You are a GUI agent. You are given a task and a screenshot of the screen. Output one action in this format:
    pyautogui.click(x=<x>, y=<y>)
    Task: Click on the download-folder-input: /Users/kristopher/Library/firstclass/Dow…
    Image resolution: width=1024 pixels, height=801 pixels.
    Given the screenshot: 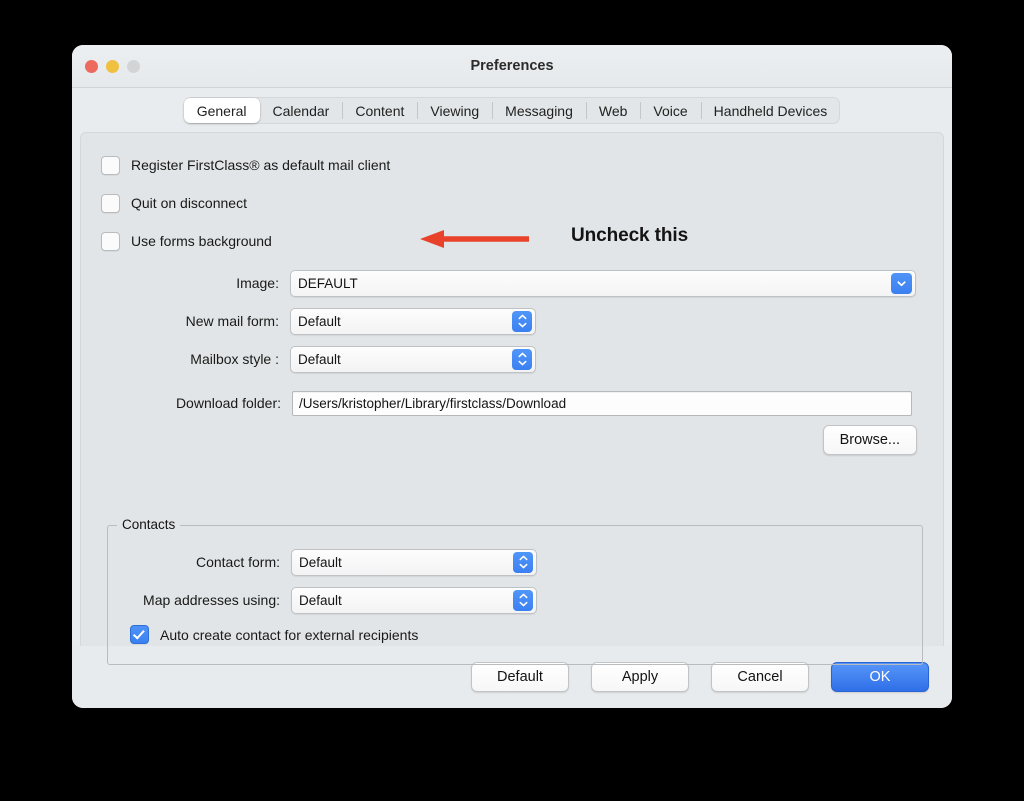 What is the action you would take?
    pyautogui.click(x=602, y=403)
    